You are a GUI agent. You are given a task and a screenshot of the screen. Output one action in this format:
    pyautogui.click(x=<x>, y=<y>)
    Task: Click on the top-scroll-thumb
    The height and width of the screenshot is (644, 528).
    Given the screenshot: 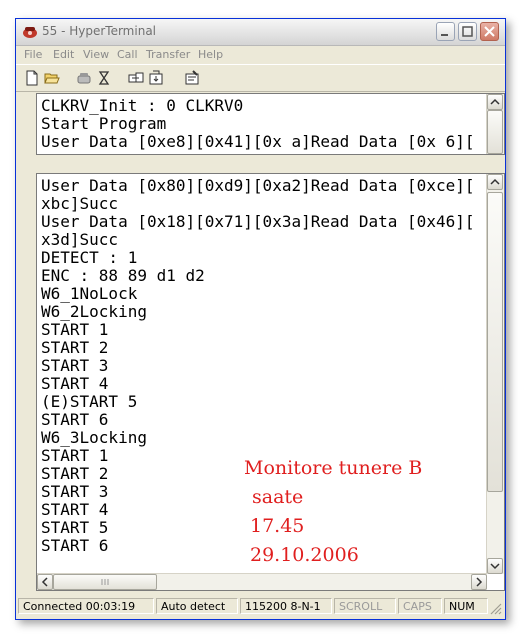 What is the action you would take?
    pyautogui.click(x=495, y=132)
    